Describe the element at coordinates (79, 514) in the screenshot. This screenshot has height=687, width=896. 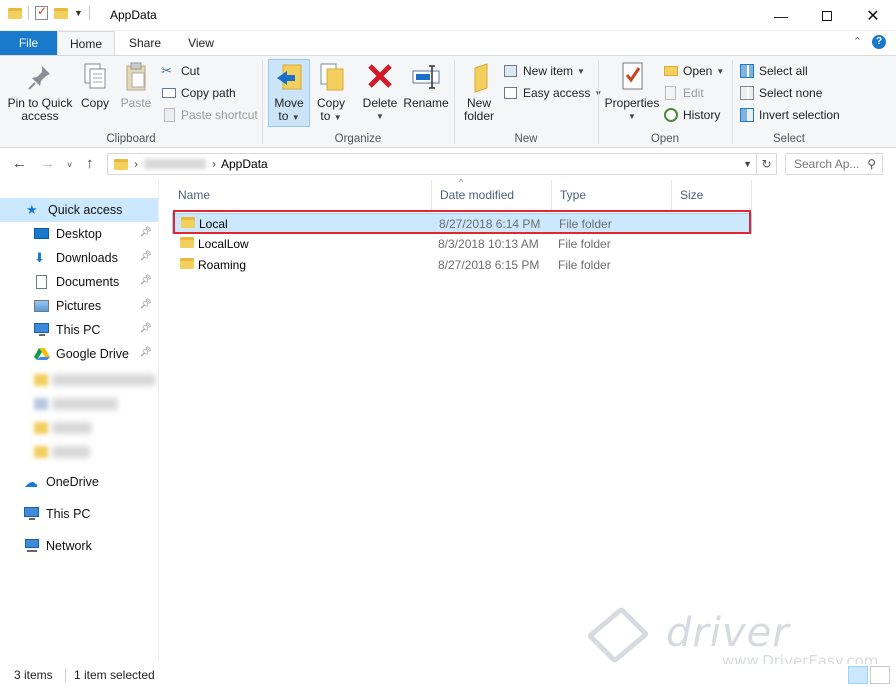
I see `sidebar-item-this-pc-root: This PC` at that location.